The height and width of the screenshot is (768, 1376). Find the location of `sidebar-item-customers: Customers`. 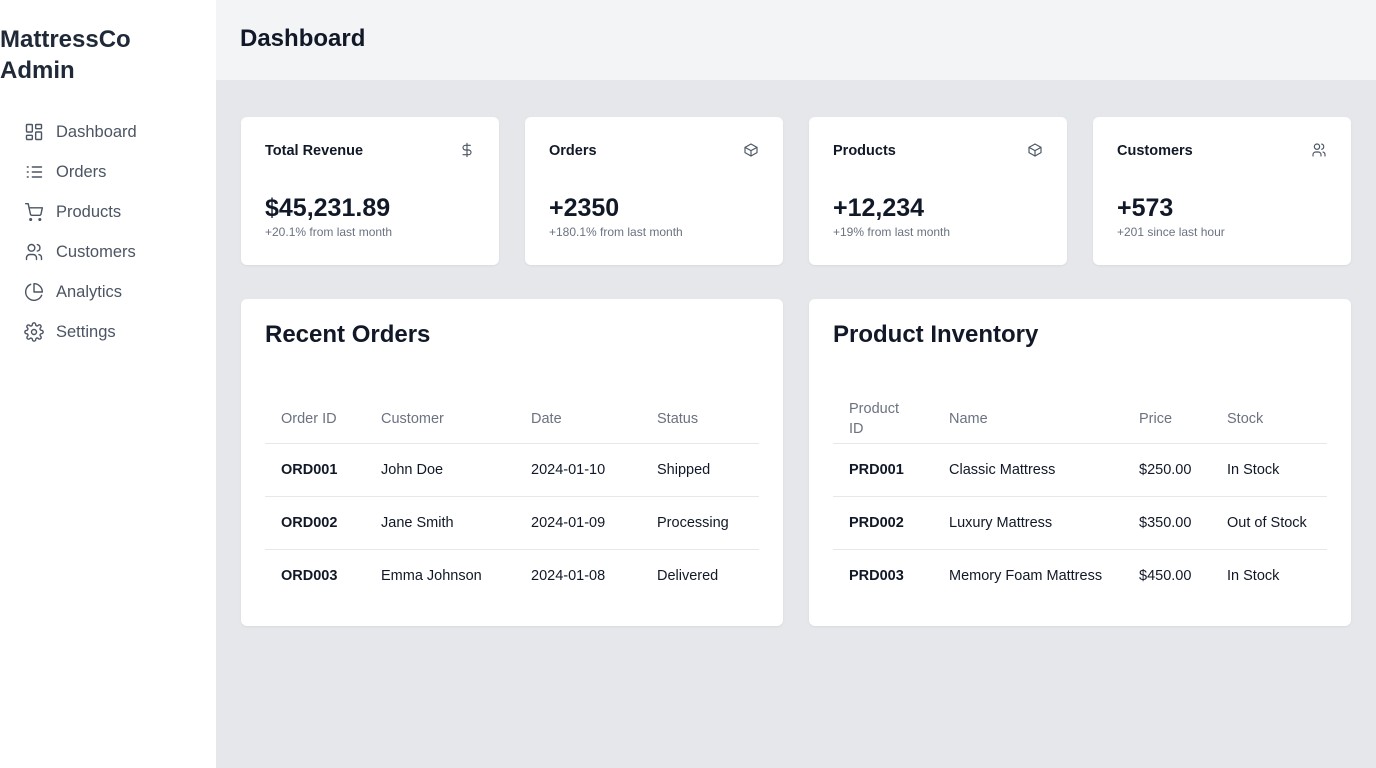

sidebar-item-customers: Customers is located at coordinates (114, 252).